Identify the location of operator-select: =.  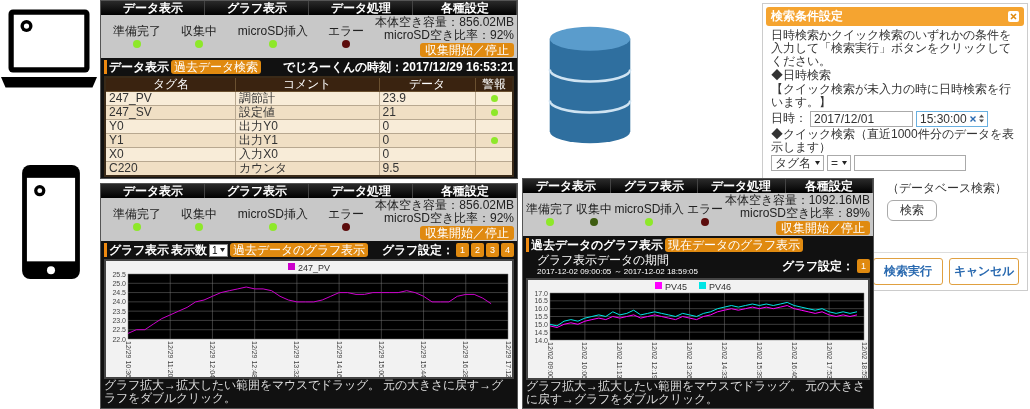
(839, 163).